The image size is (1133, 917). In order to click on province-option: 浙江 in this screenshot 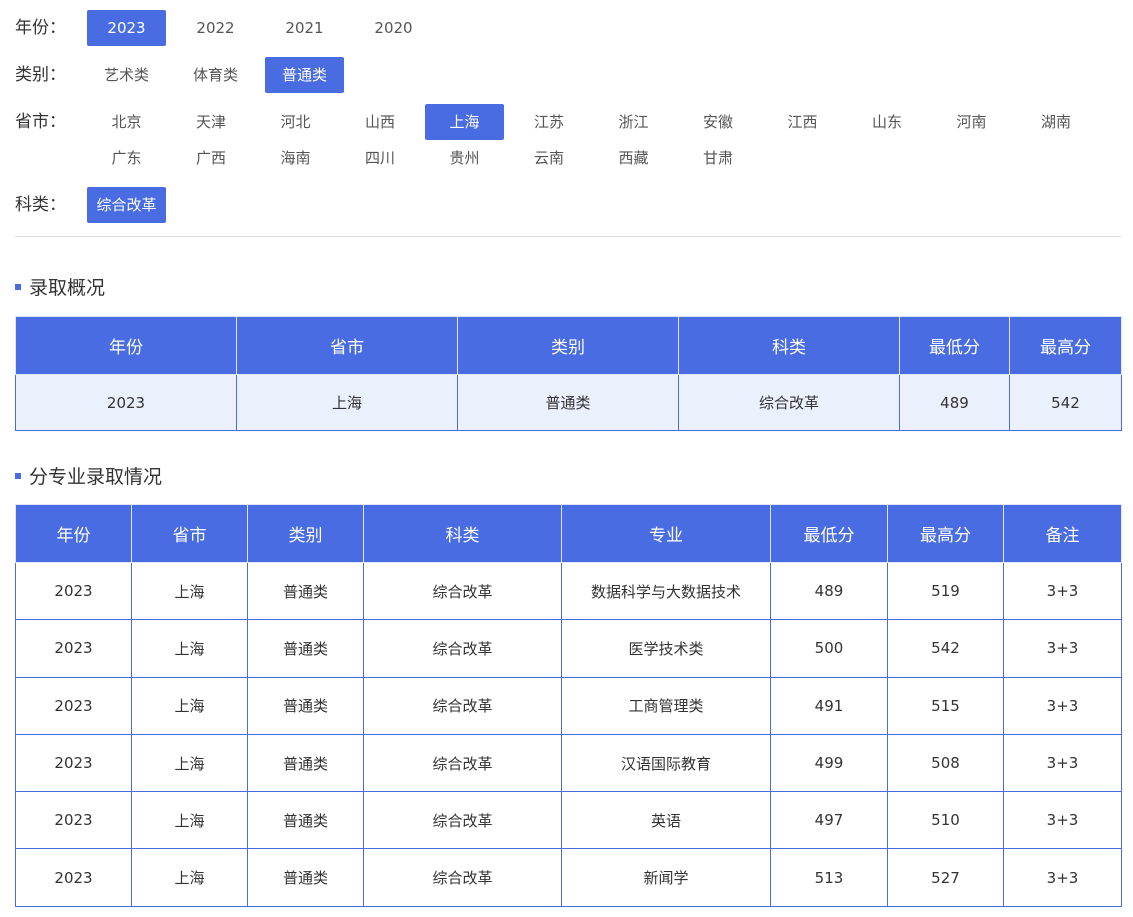, I will do `click(633, 122)`.